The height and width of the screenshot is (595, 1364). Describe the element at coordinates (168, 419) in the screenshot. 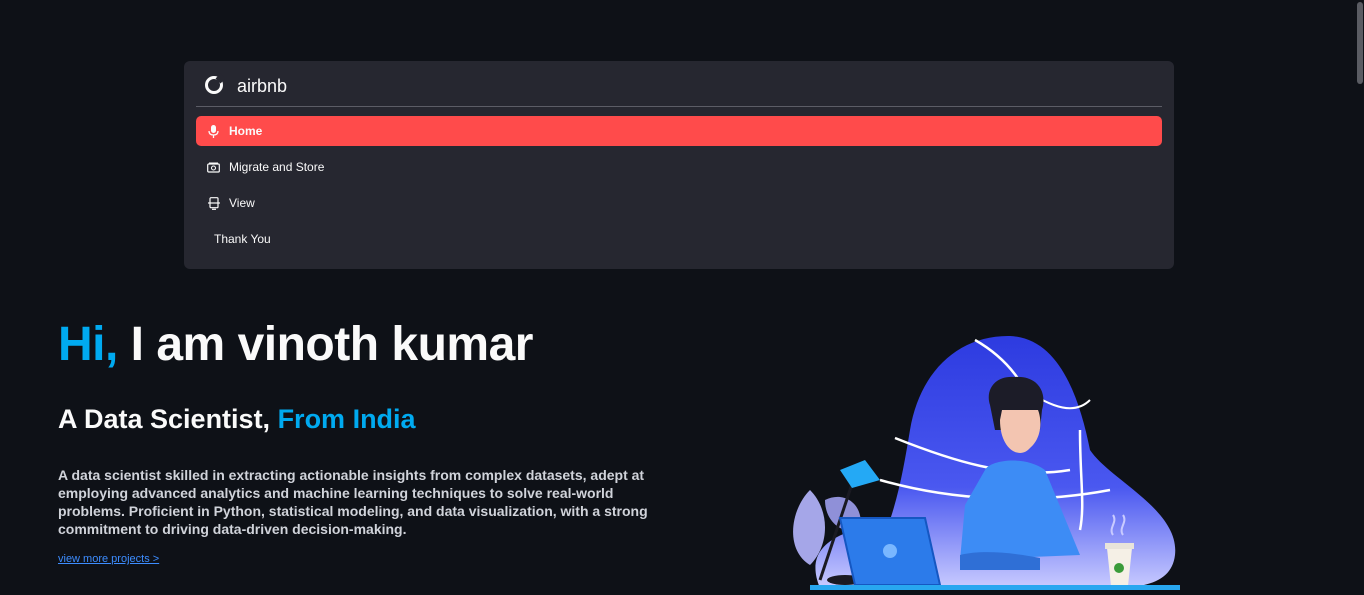

I see `subtitle-prefix: A Data Scientist,` at that location.